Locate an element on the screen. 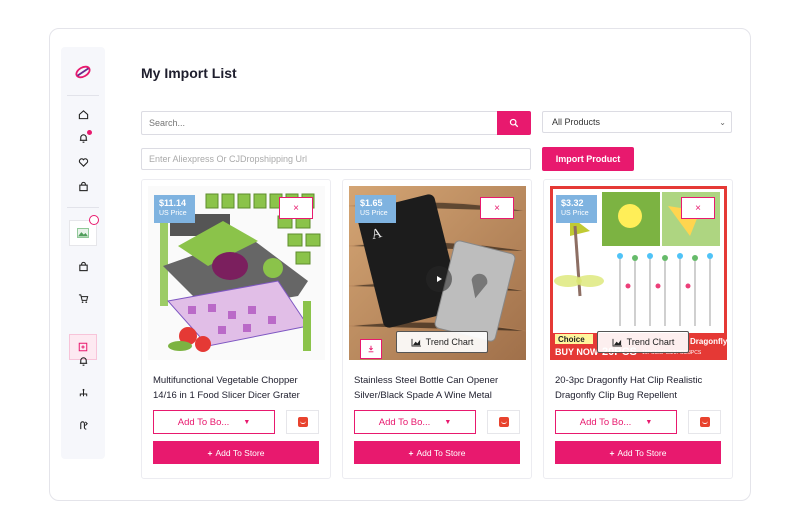 The height and width of the screenshot is (529, 800). price-value: $1.65 is located at coordinates (371, 203).